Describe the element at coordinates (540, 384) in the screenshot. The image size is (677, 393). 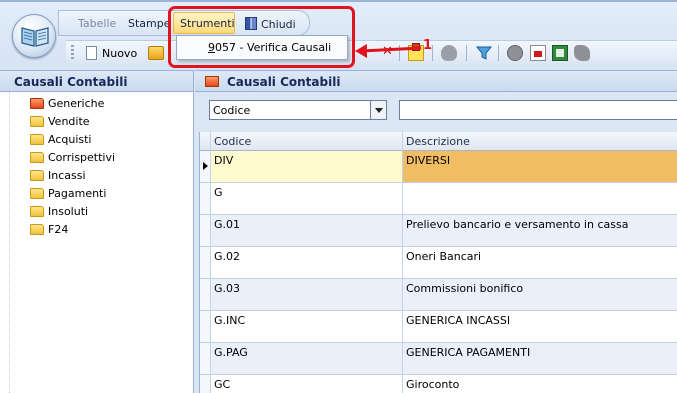
I see `cell-descrizione: Giroconto` at that location.